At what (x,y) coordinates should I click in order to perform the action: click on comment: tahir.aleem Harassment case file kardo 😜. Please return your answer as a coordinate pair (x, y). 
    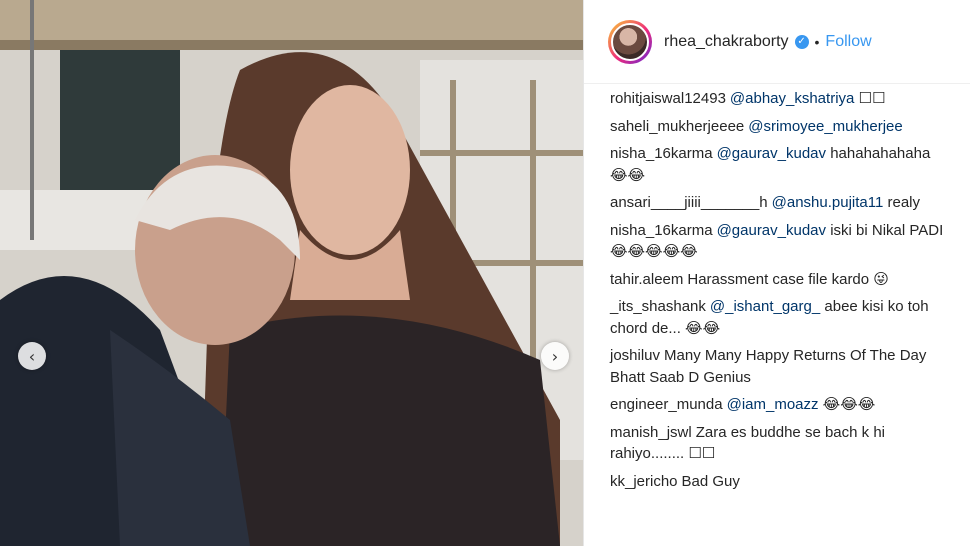
    Looking at the image, I should click on (780, 280).